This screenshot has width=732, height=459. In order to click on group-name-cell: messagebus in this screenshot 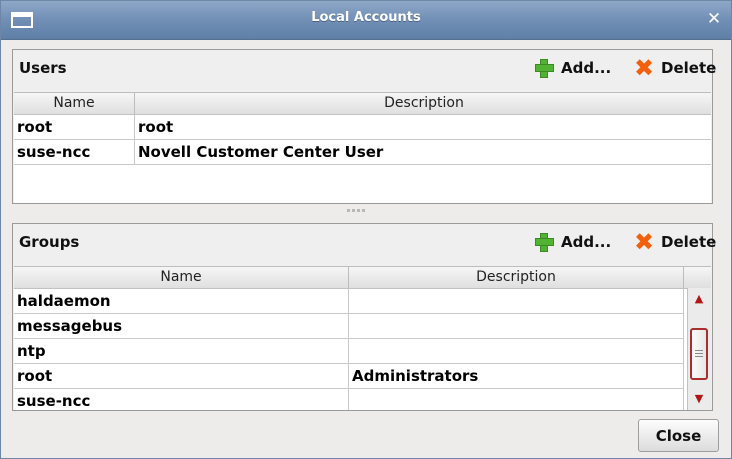, I will do `click(181, 326)`.